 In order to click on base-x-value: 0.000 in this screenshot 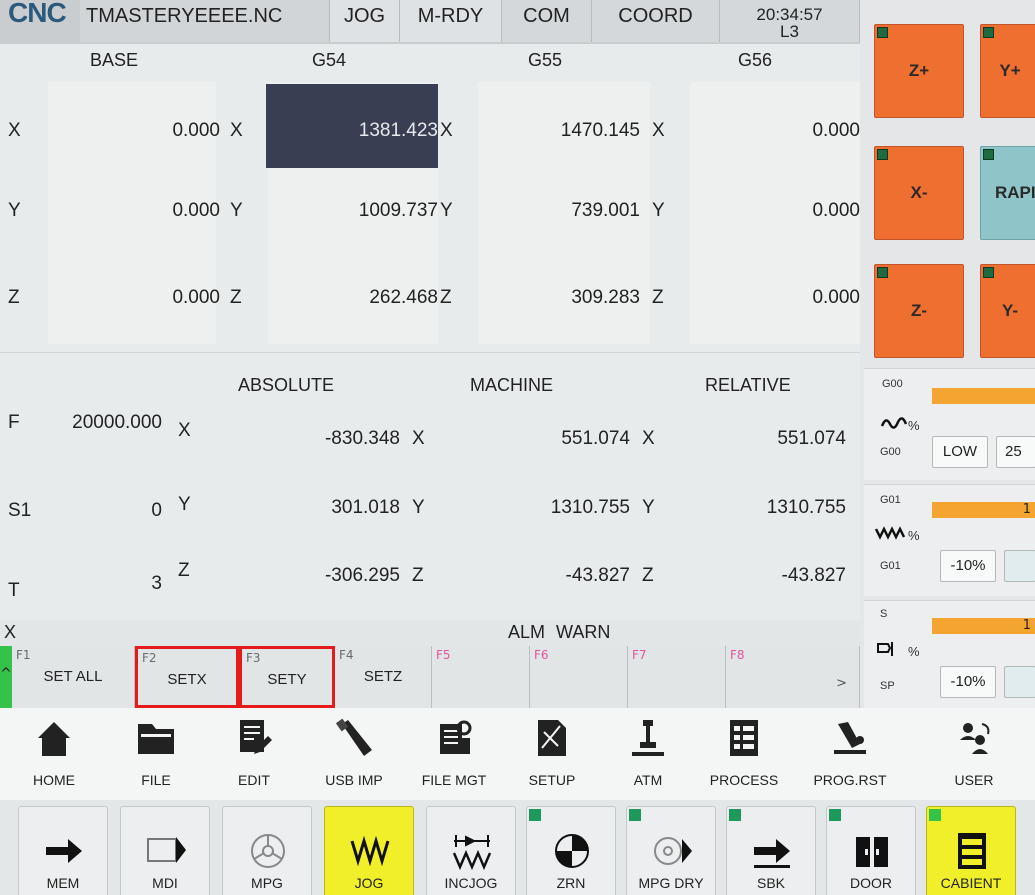, I will do `click(160, 131)`.